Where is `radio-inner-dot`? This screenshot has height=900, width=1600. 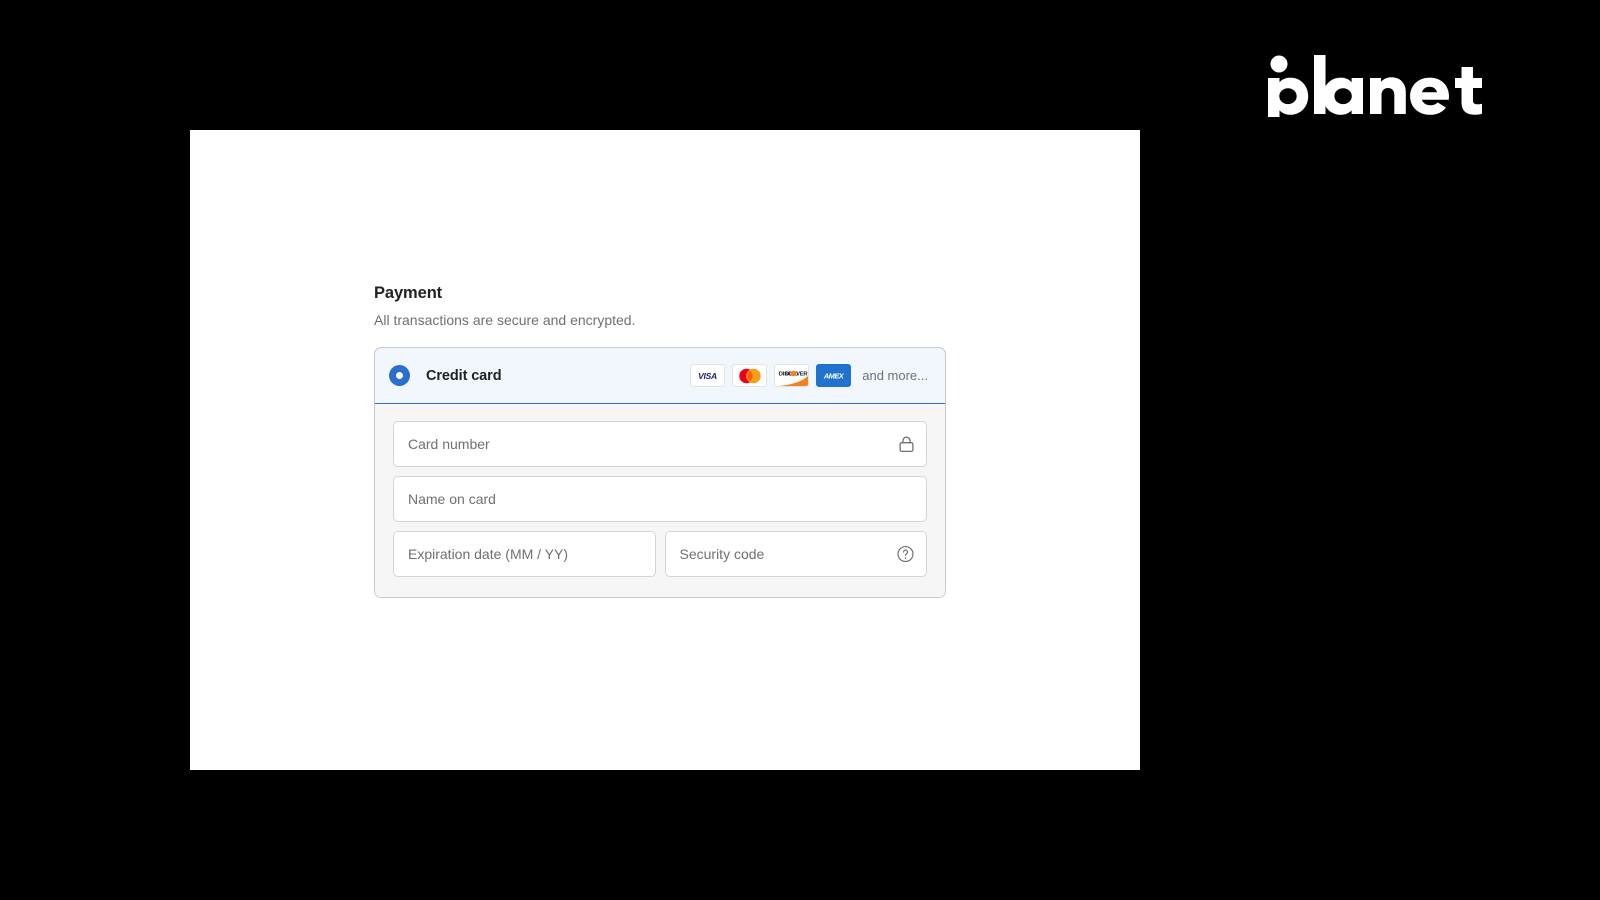 radio-inner-dot is located at coordinates (399, 376).